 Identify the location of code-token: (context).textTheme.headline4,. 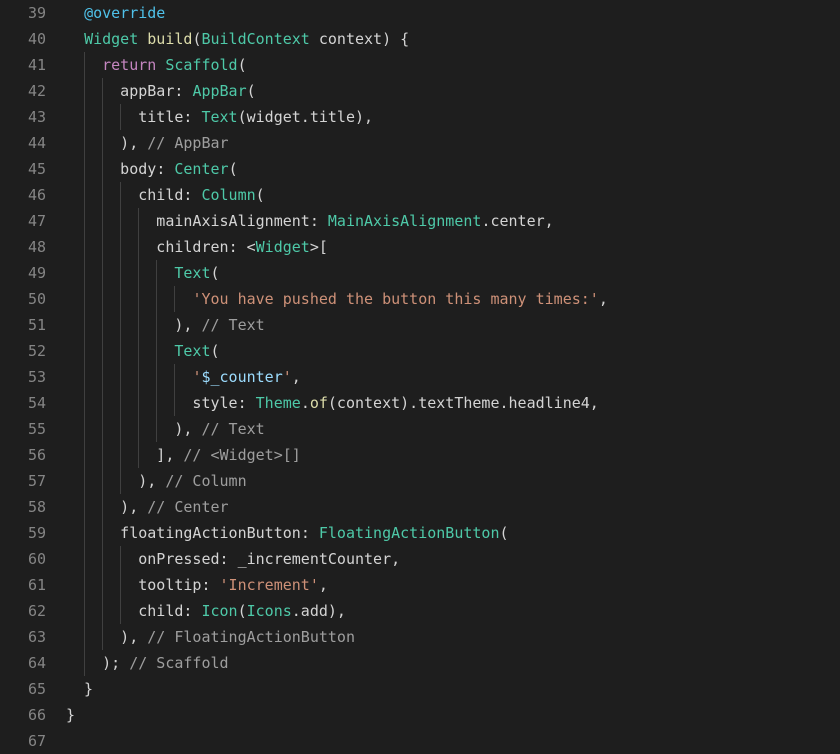
(463, 403).